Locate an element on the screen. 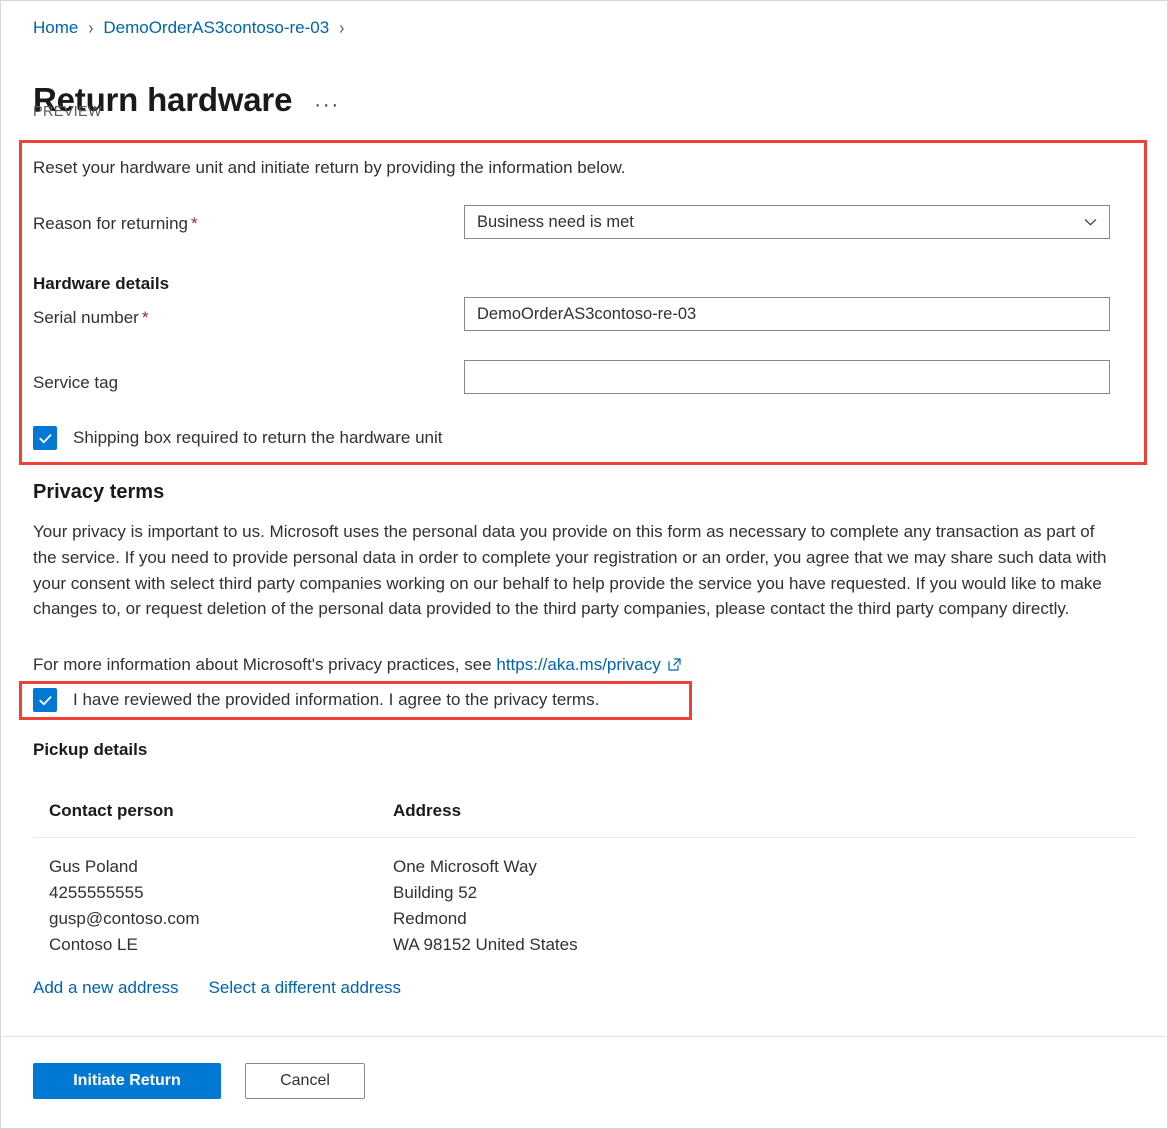 The width and height of the screenshot is (1168, 1129). breadcrumb-item-order: DemoOrderAS3contoso-re-03 is located at coordinates (216, 28).